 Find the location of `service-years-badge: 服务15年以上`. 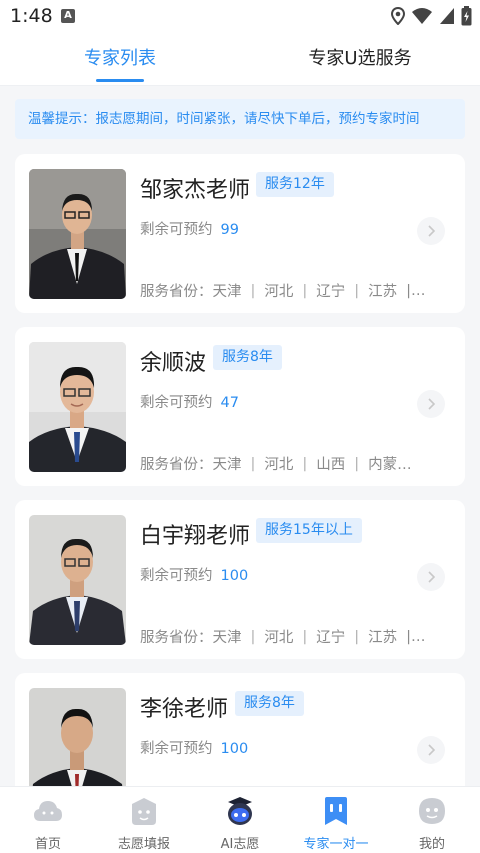

service-years-badge: 服务15年以上 is located at coordinates (309, 530).